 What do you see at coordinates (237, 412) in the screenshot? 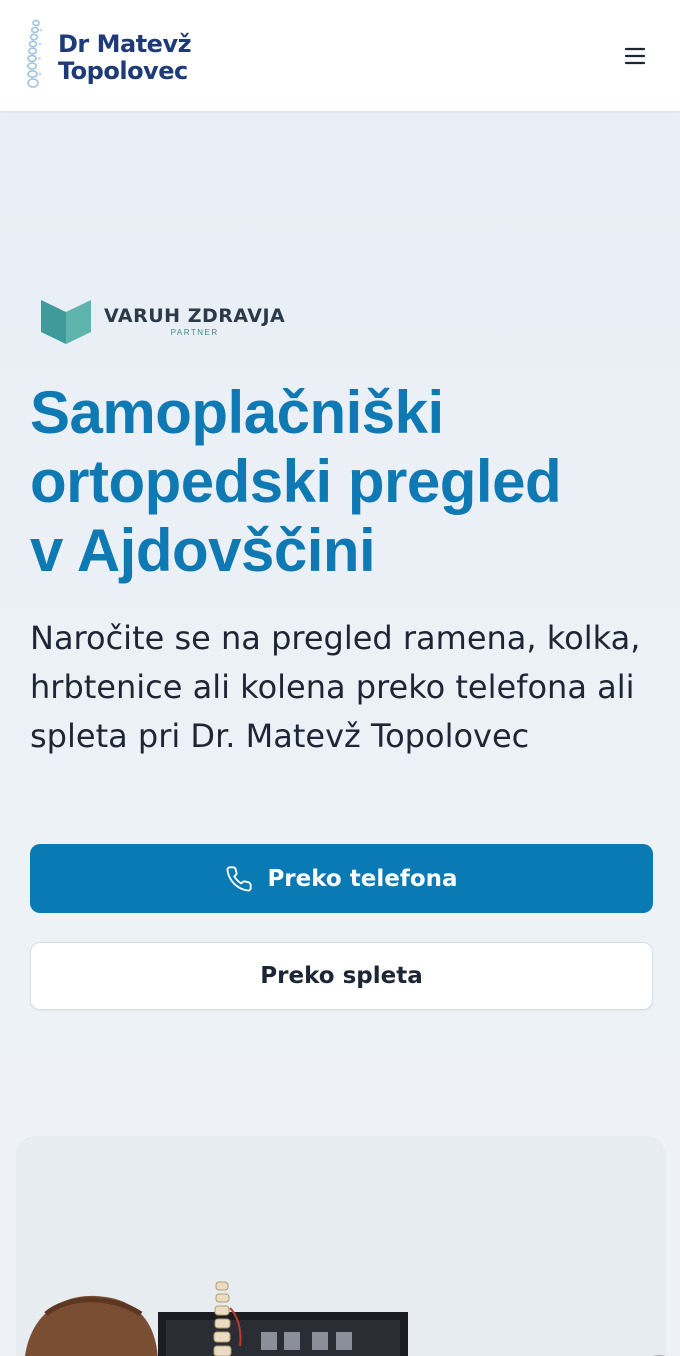
I see `headline-line-1: Samoplačniški` at bounding box center [237, 412].